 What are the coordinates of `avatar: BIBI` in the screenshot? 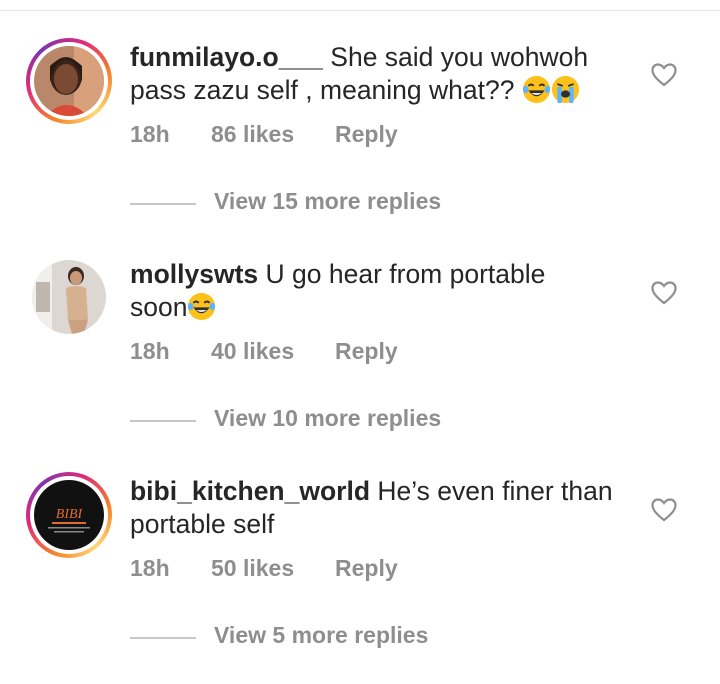 It's located at (69, 515).